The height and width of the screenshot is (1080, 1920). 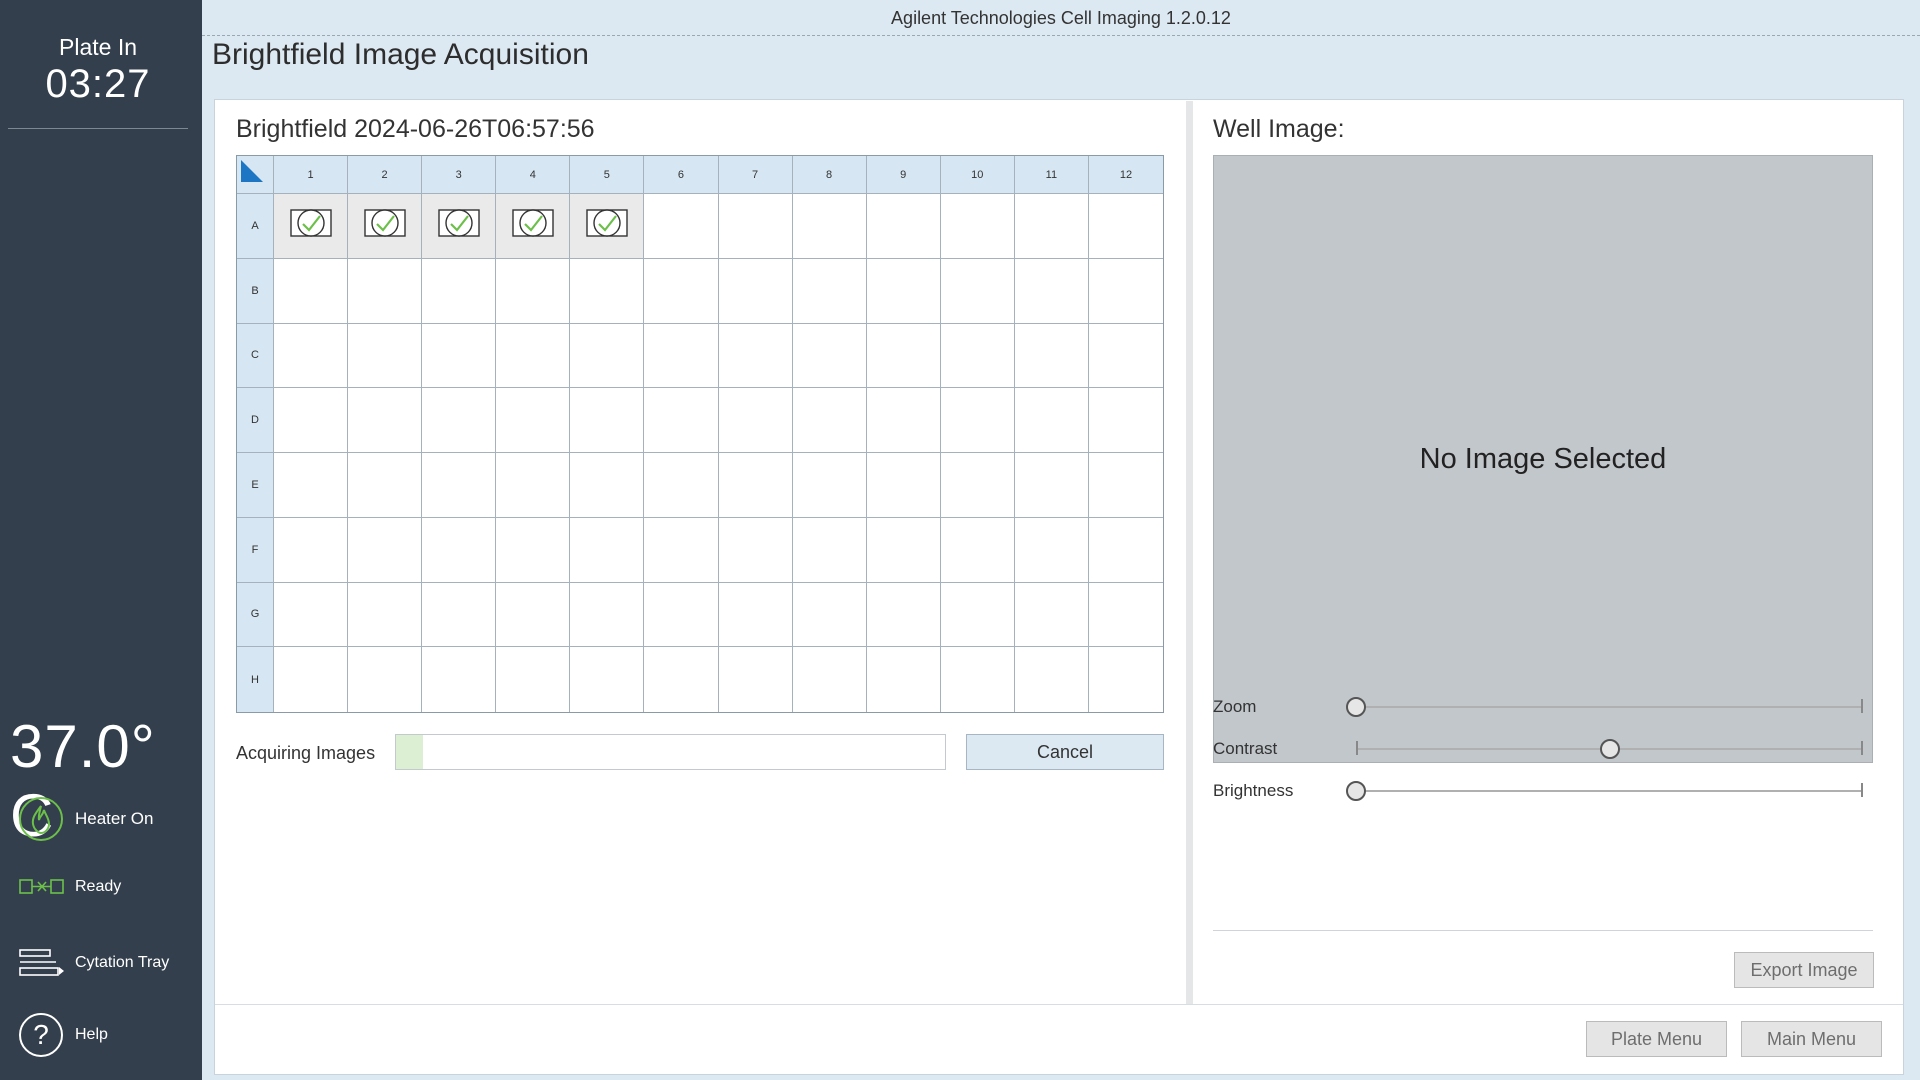 What do you see at coordinates (607, 615) in the screenshot?
I see `well-G5` at bounding box center [607, 615].